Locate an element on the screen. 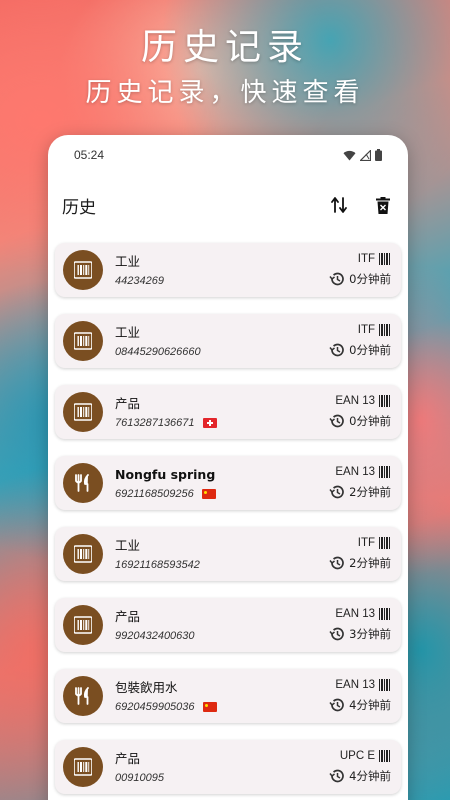  item-code: 16921168593542 is located at coordinates (157, 565).